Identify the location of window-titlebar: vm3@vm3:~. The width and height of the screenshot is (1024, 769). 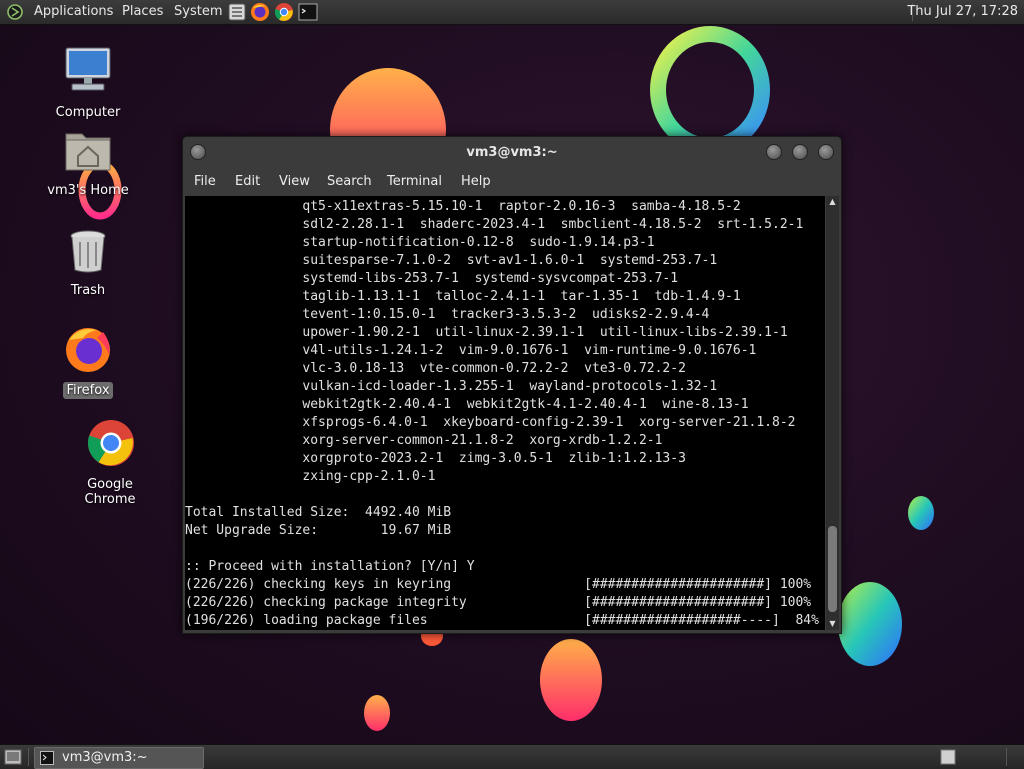
(512, 152).